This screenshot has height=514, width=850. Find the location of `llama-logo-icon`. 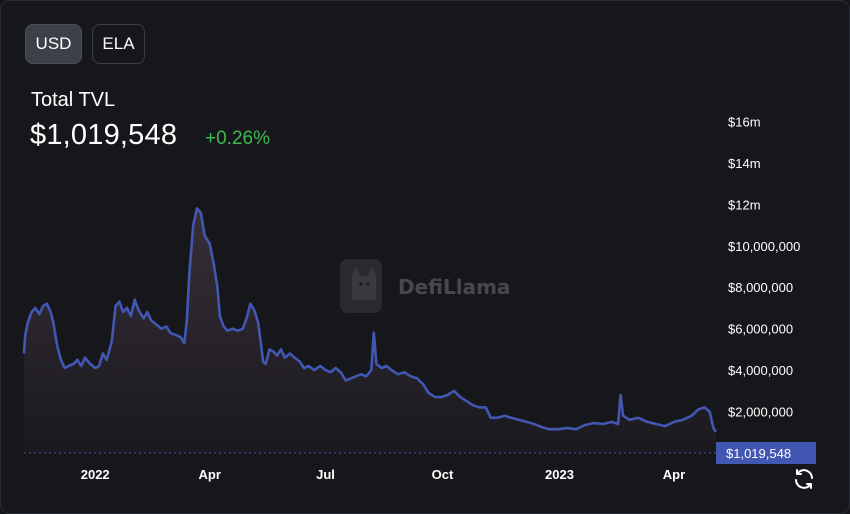

llama-logo-icon is located at coordinates (361, 286).